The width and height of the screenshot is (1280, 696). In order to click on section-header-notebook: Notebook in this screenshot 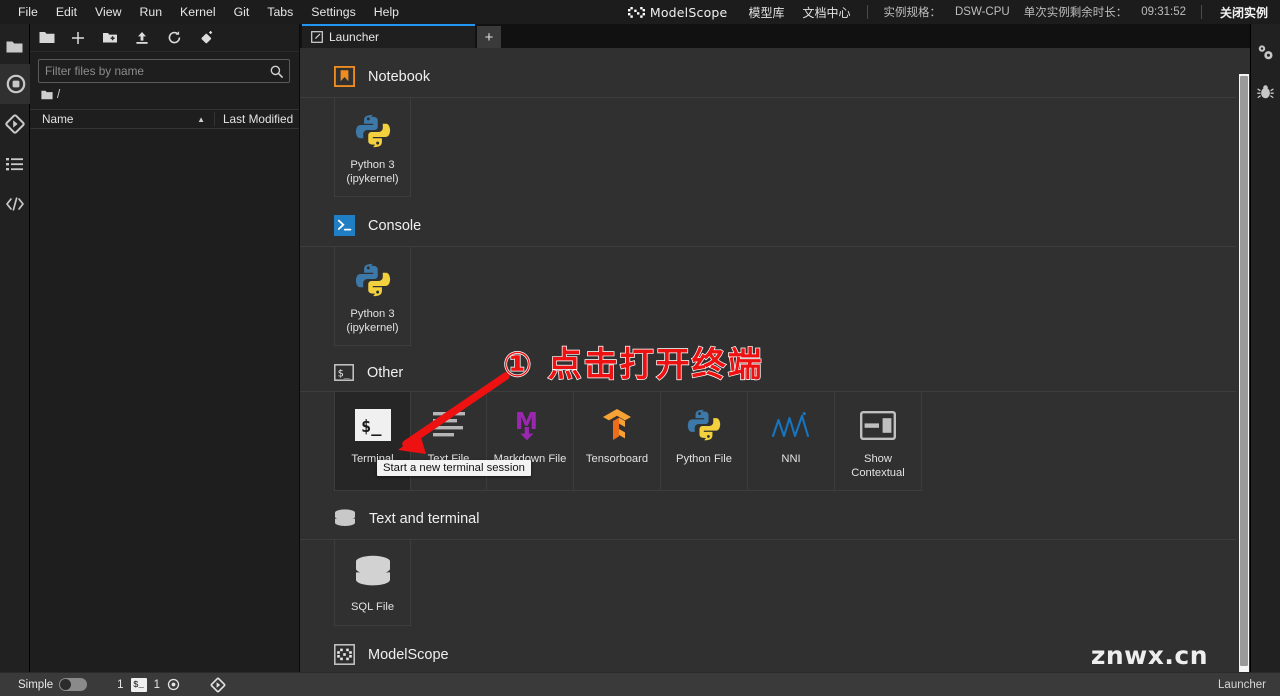, I will do `click(768, 72)`.